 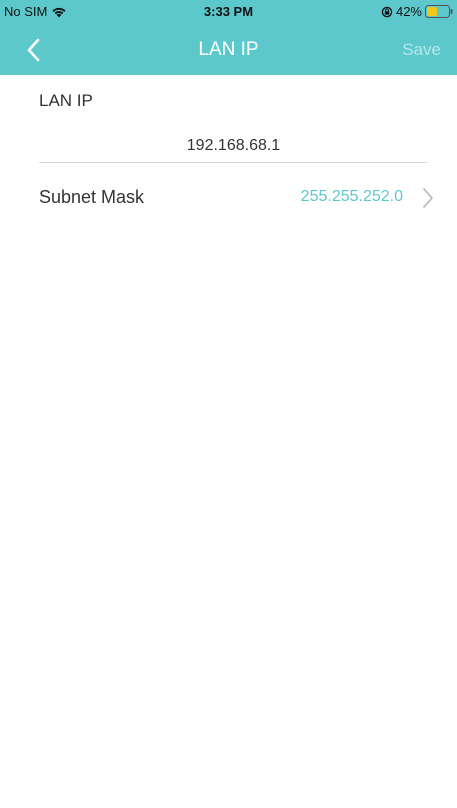 I want to click on save-button: Save, so click(x=421, y=50).